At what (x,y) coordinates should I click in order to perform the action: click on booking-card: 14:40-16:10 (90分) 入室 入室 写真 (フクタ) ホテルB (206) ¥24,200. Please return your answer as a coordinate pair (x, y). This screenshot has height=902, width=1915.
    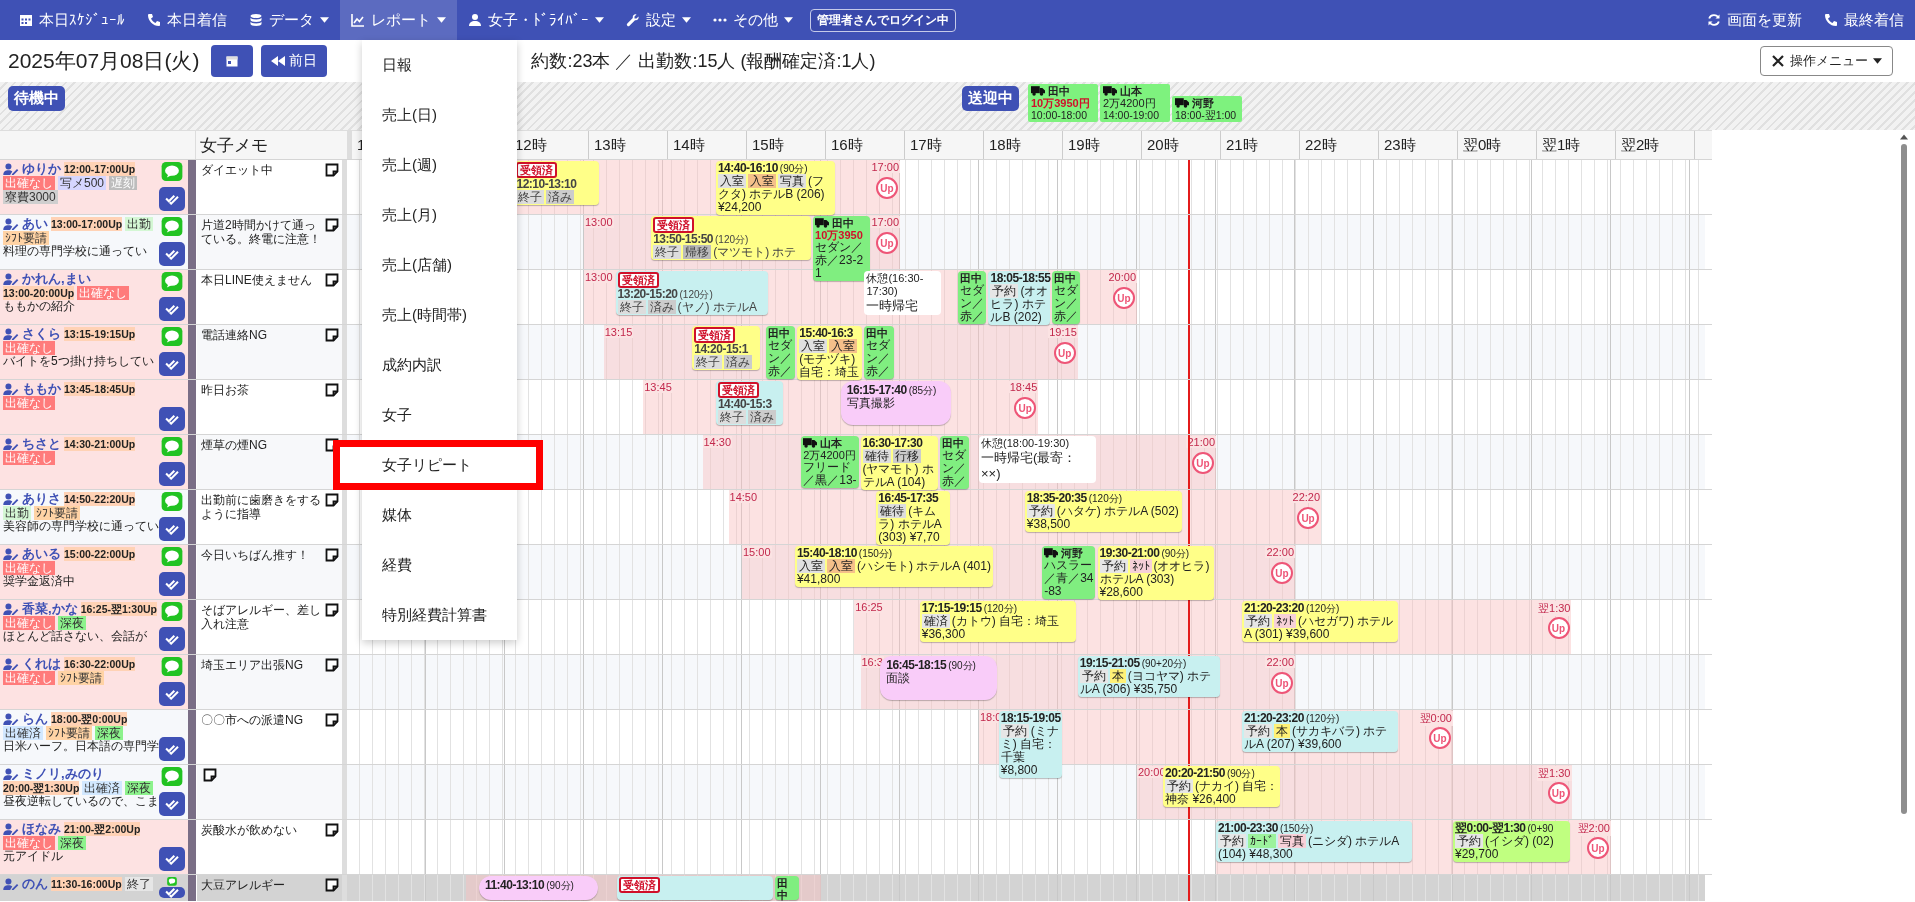
    Looking at the image, I should click on (775, 188).